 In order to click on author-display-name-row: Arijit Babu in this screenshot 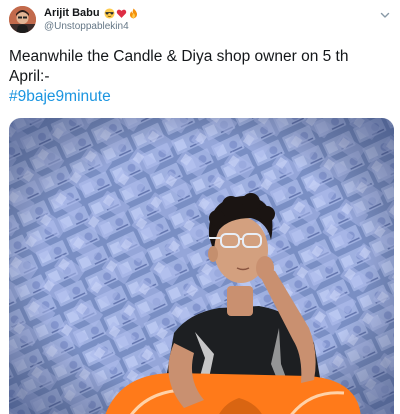, I will do `click(91, 13)`.